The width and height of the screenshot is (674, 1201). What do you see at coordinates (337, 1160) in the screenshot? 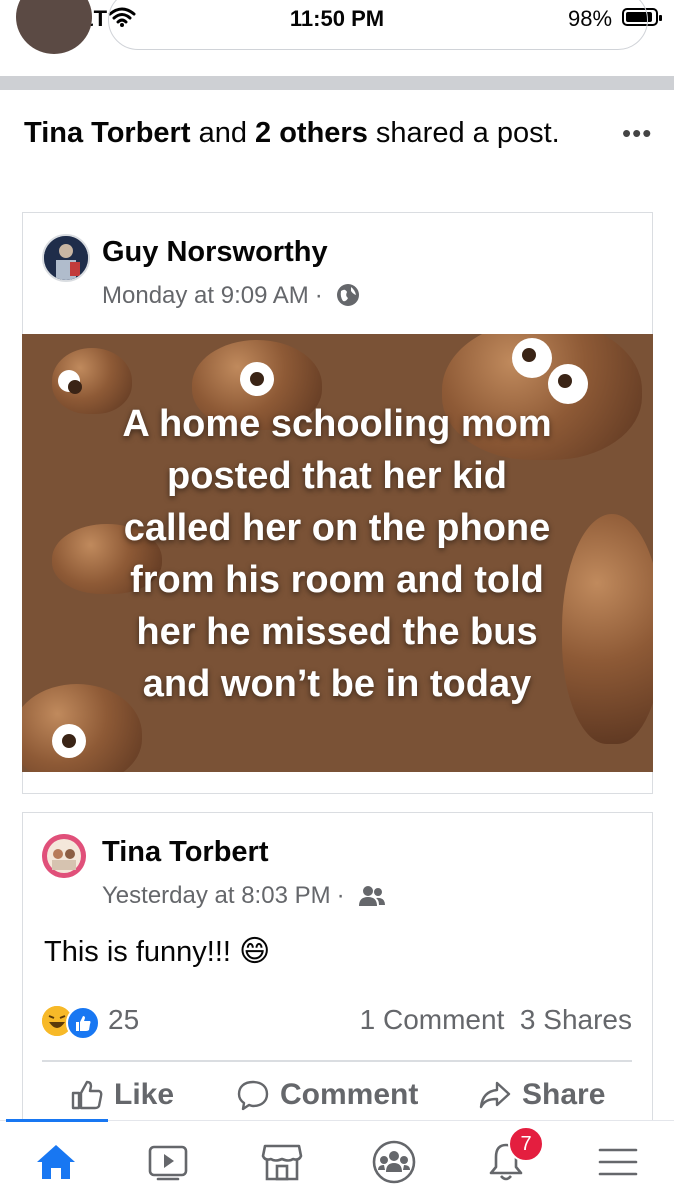
I see `bottom-navigation` at bounding box center [337, 1160].